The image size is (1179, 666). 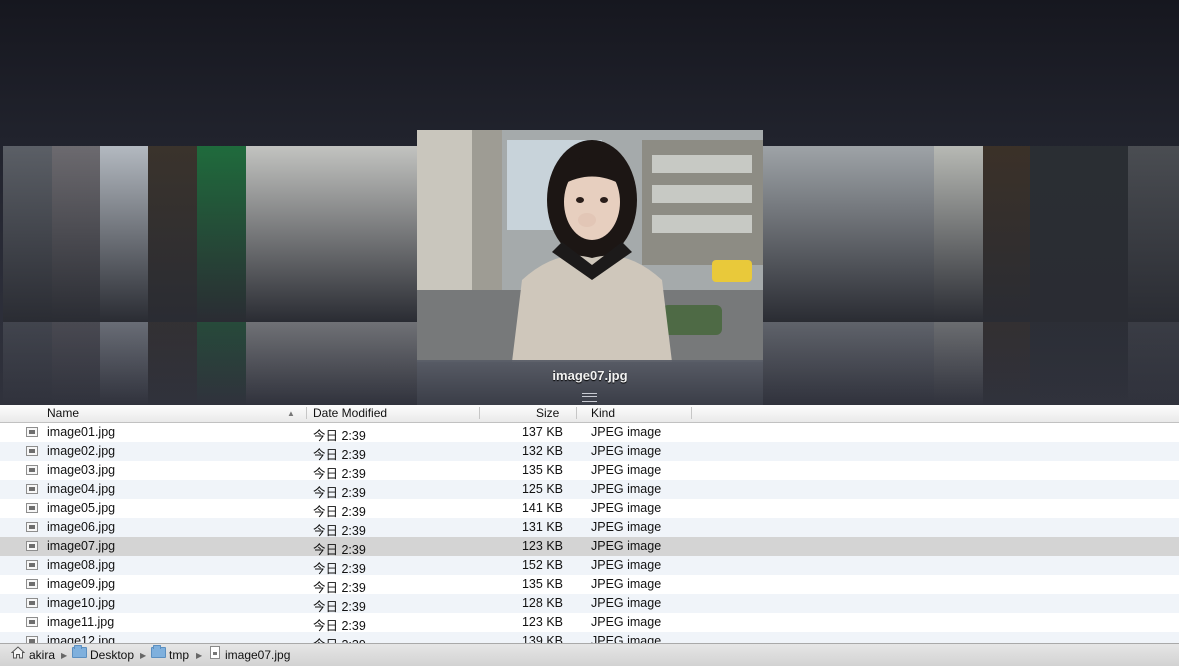 I want to click on path-bar: akira ▶ Desktop ▶ tmp ▶ image07.jpg, so click(x=589, y=654).